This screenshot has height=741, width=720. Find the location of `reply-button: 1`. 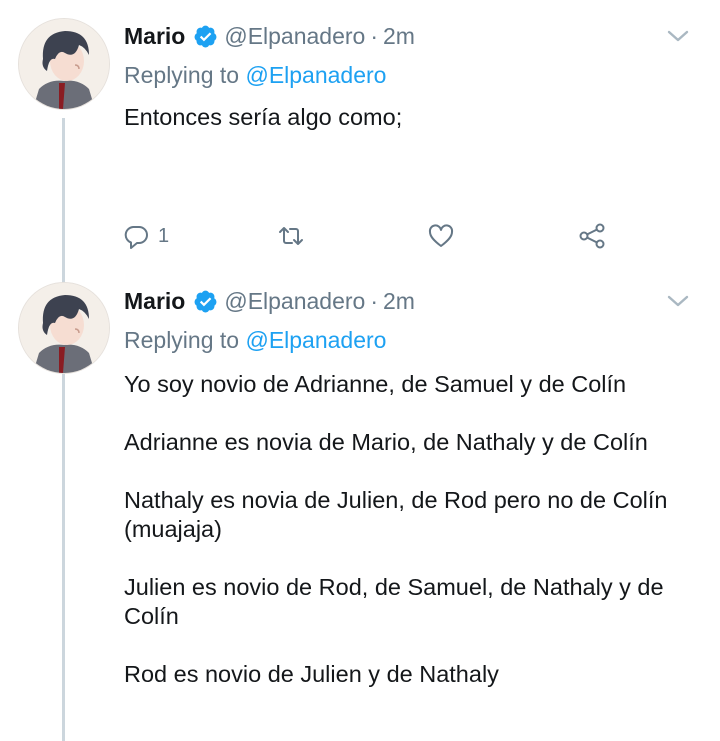

reply-button: 1 is located at coordinates (145, 236).